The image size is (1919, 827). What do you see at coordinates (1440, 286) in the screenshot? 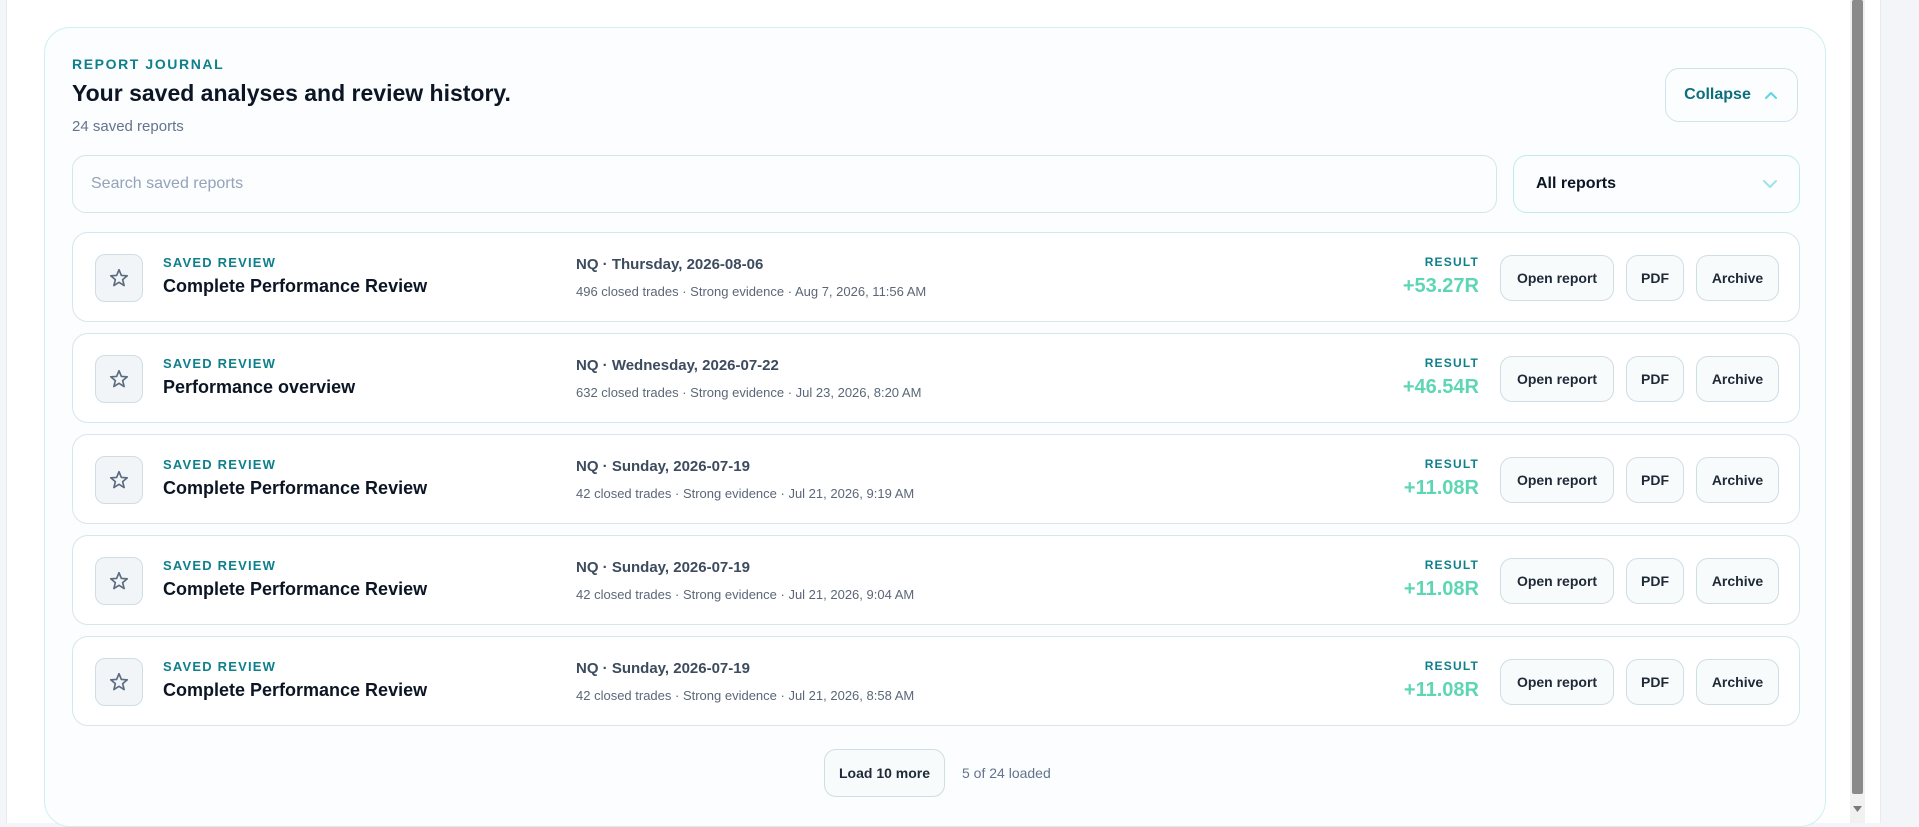
I see `result-value: +53.27R` at bounding box center [1440, 286].